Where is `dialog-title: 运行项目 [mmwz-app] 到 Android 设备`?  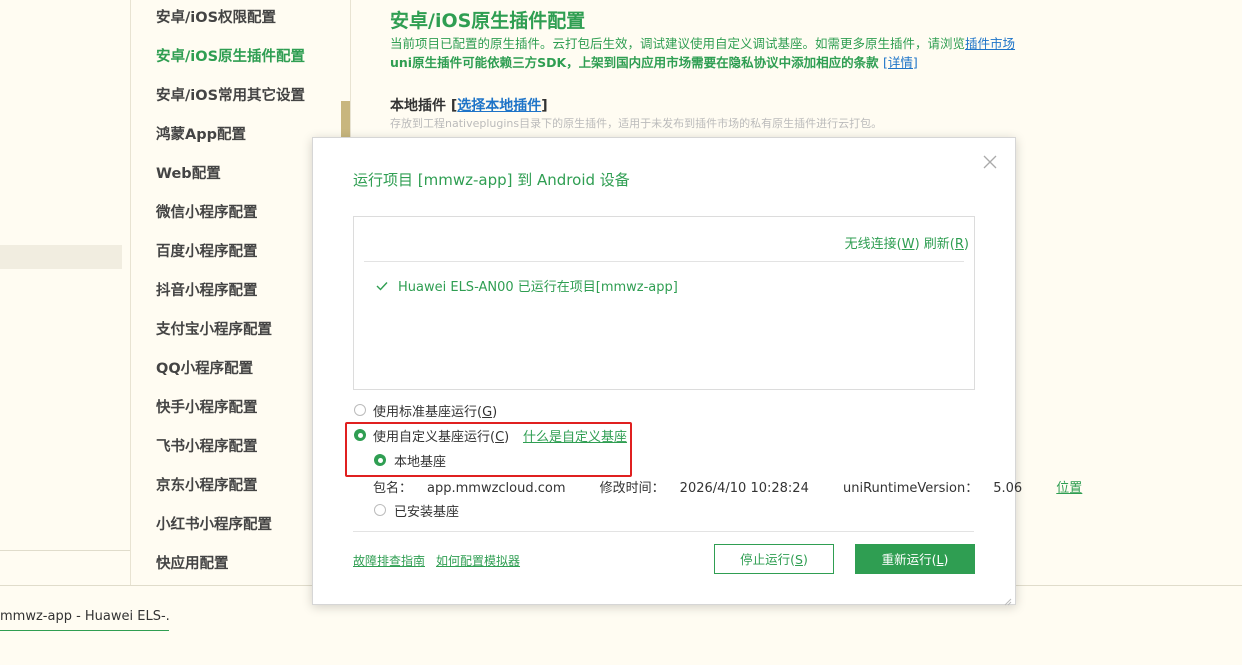 dialog-title: 运行项目 [mmwz-app] 到 Android 设备 is located at coordinates (491, 180).